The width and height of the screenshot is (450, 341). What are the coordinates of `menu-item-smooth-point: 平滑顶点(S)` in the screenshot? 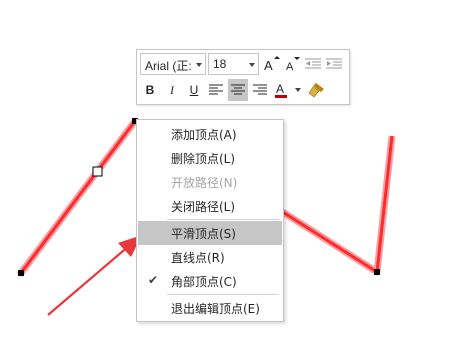 It's located at (210, 233).